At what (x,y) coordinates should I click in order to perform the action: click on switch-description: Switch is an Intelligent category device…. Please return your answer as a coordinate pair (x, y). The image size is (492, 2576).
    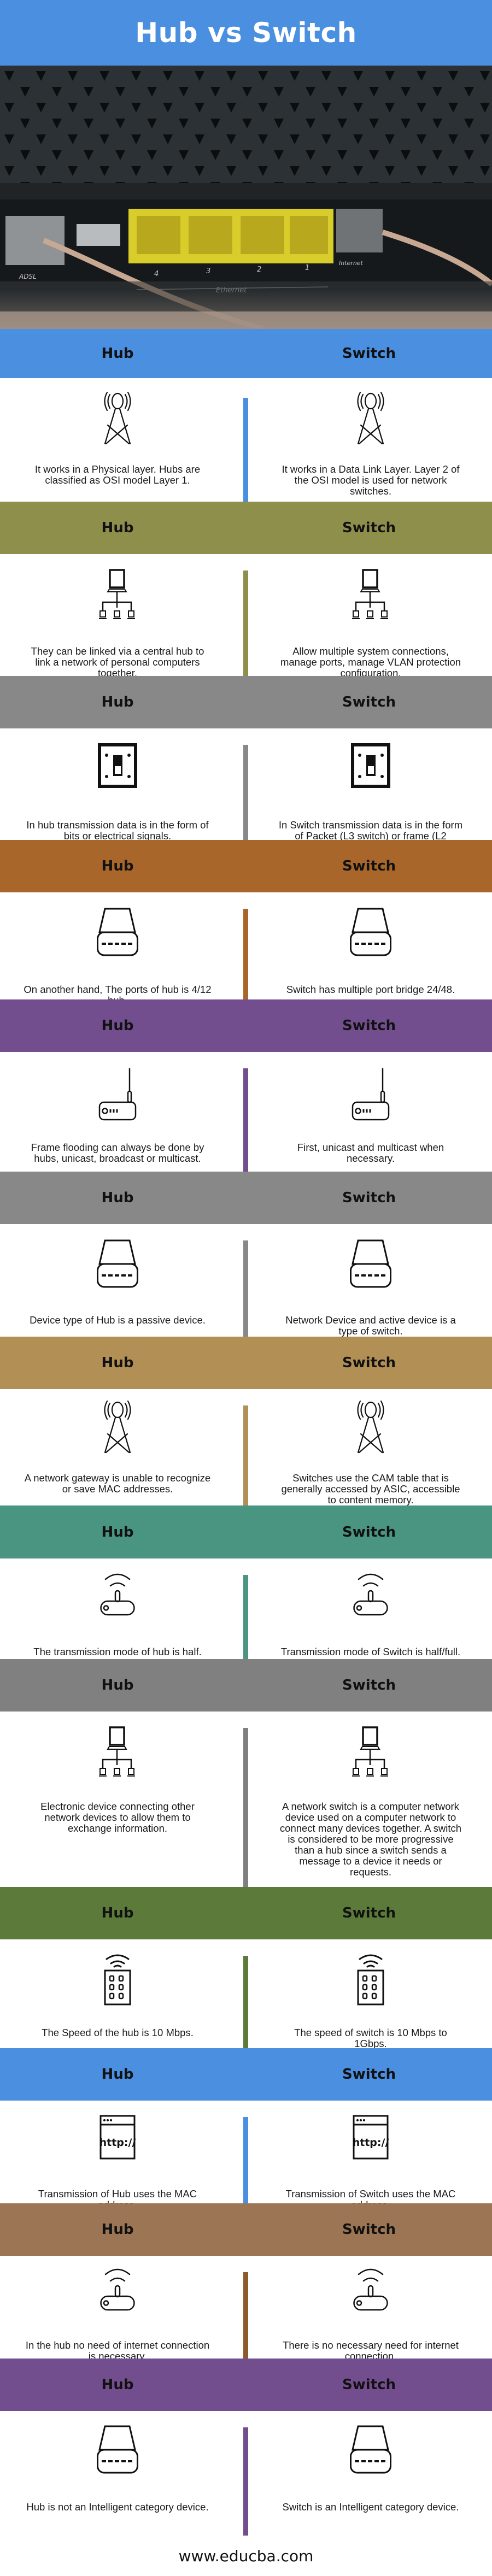
    Looking at the image, I should click on (370, 2507).